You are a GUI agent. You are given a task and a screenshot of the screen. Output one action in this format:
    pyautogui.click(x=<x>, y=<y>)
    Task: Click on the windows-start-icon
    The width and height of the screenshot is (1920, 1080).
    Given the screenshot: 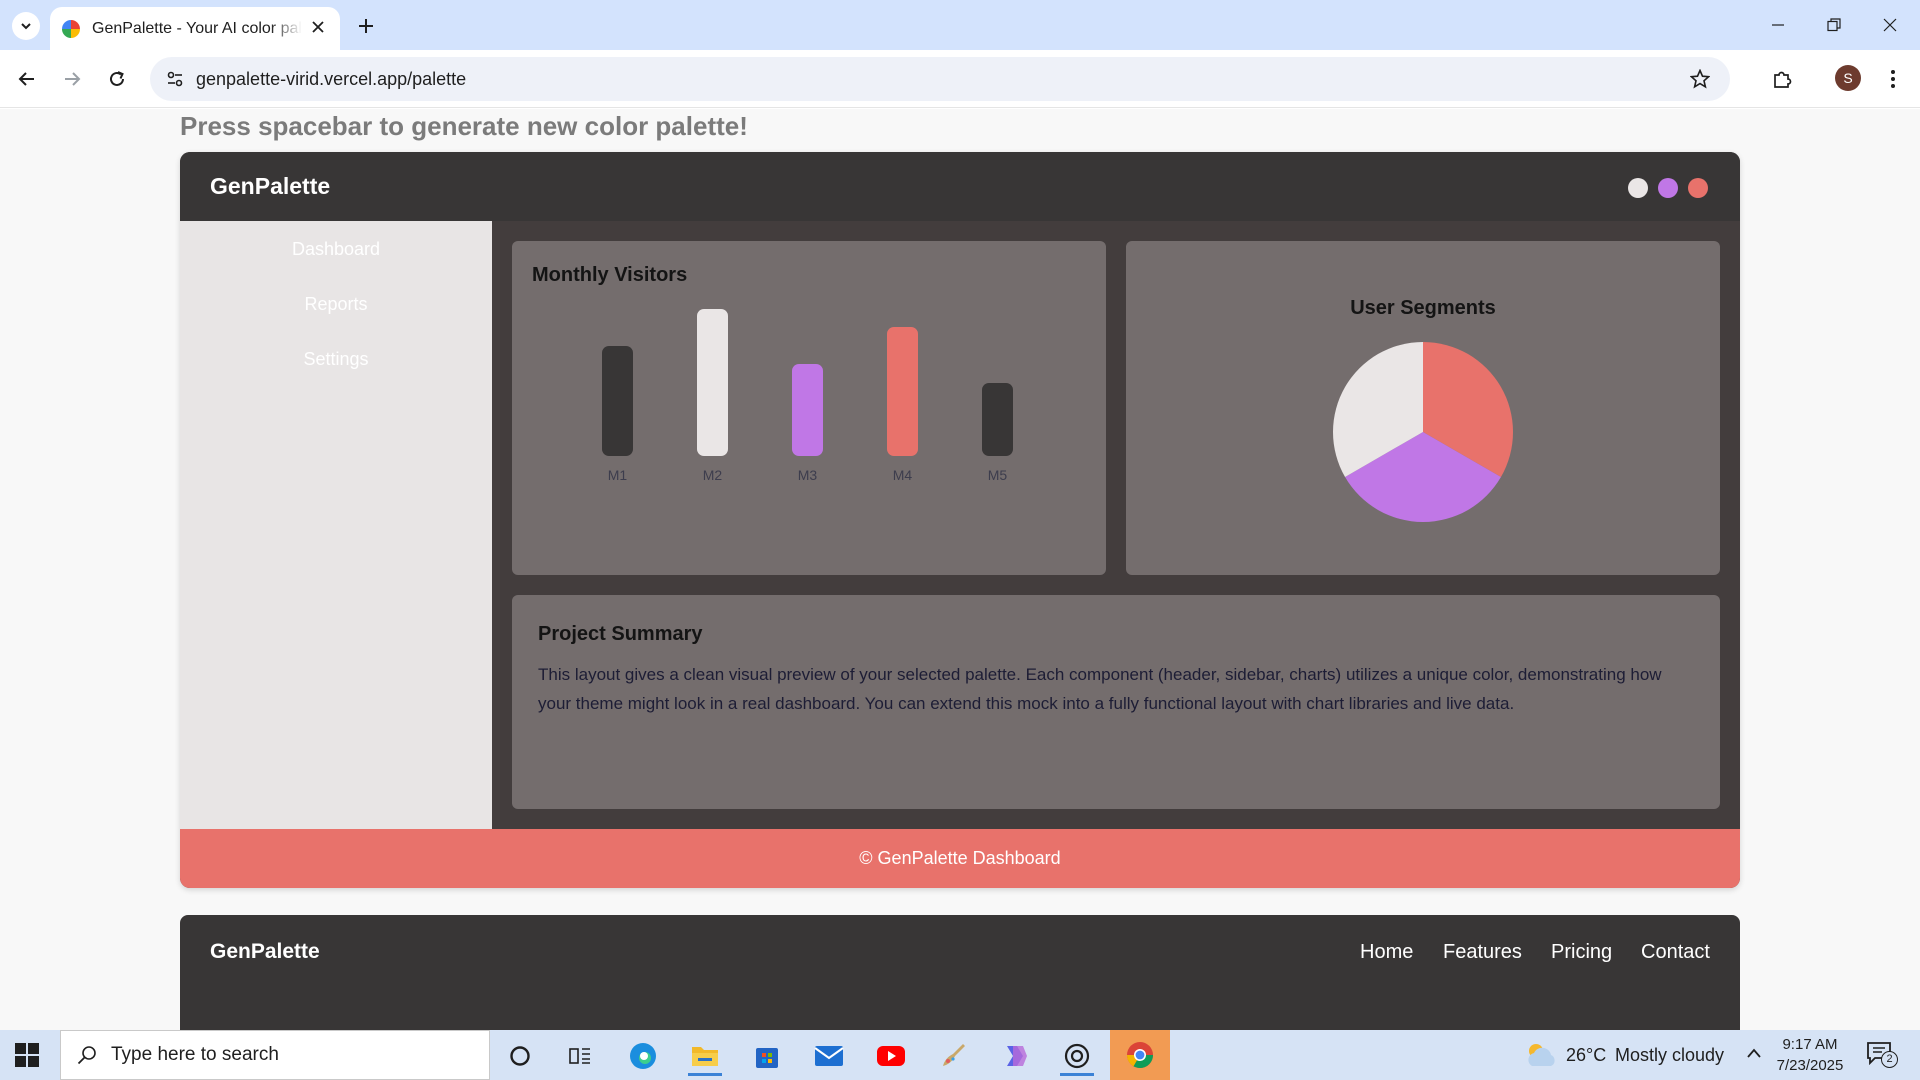 What is the action you would take?
    pyautogui.click(x=27, y=1055)
    